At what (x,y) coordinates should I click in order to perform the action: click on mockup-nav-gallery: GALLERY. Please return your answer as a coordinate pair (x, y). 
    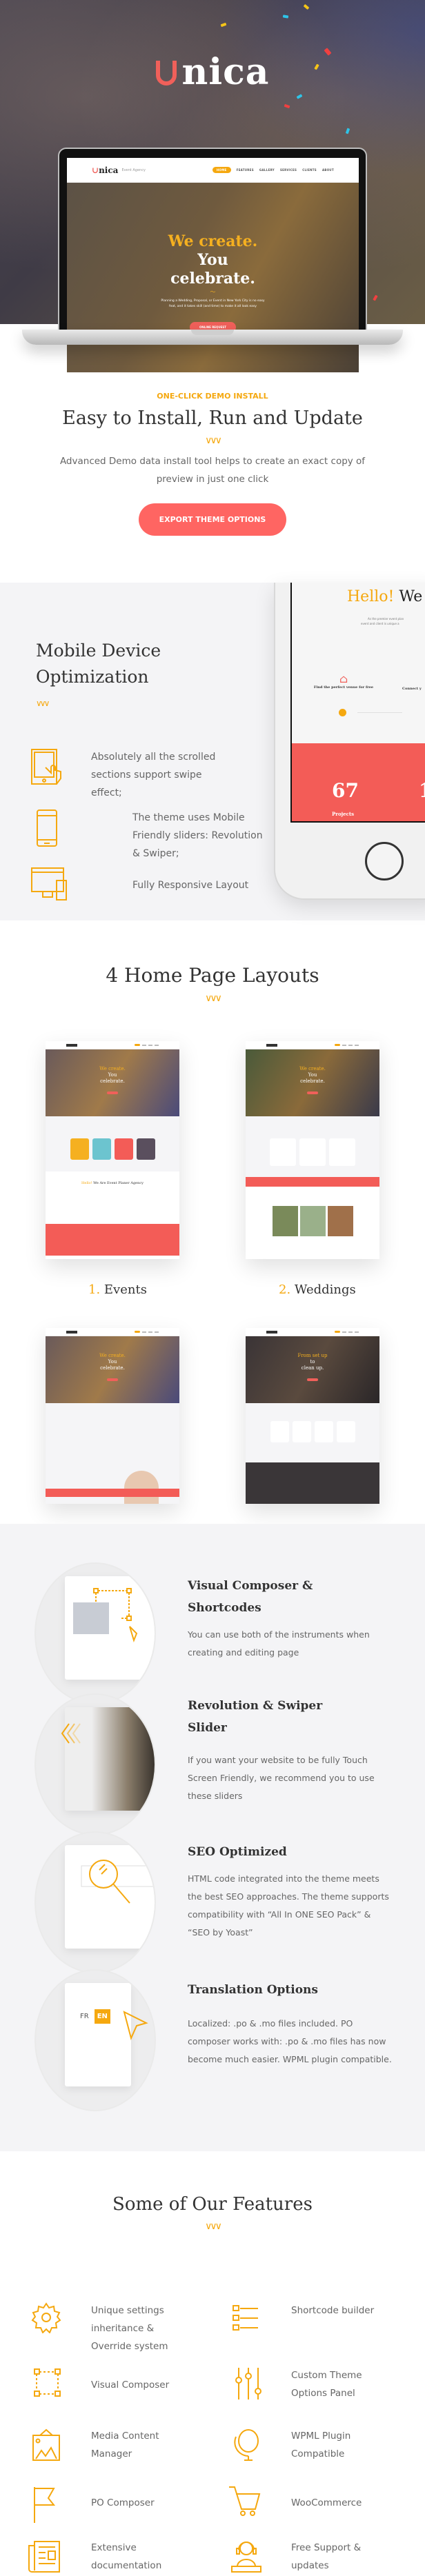
    Looking at the image, I should click on (267, 170).